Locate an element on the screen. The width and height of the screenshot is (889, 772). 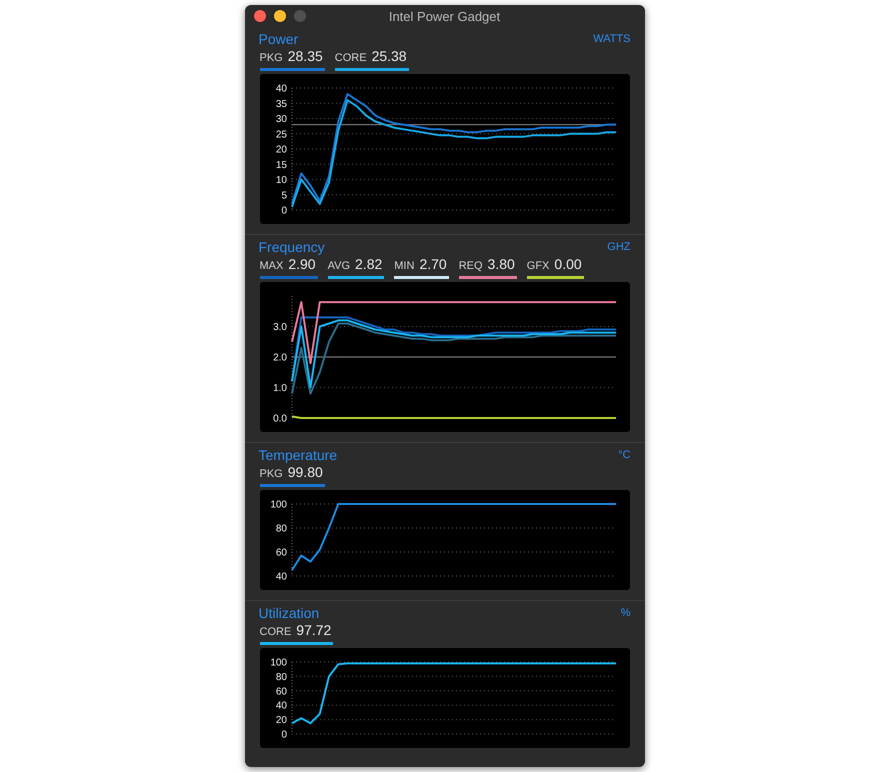
y-tick-label: 25 is located at coordinates (280, 134).